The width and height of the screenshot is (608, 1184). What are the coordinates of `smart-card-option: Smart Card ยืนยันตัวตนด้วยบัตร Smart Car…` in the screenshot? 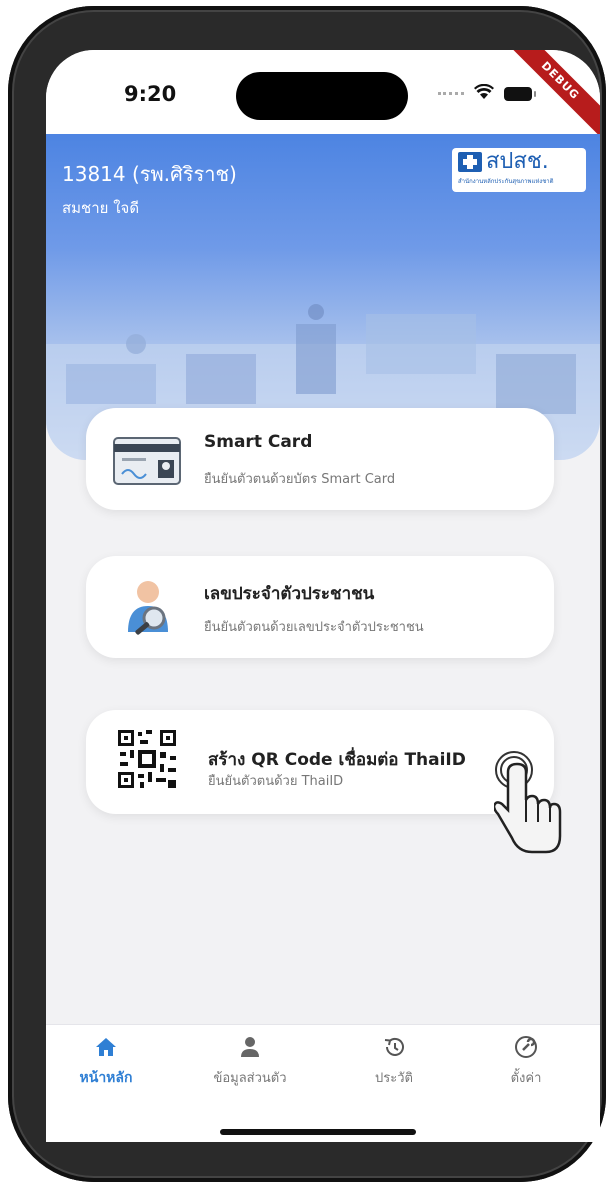 It's located at (320, 459).